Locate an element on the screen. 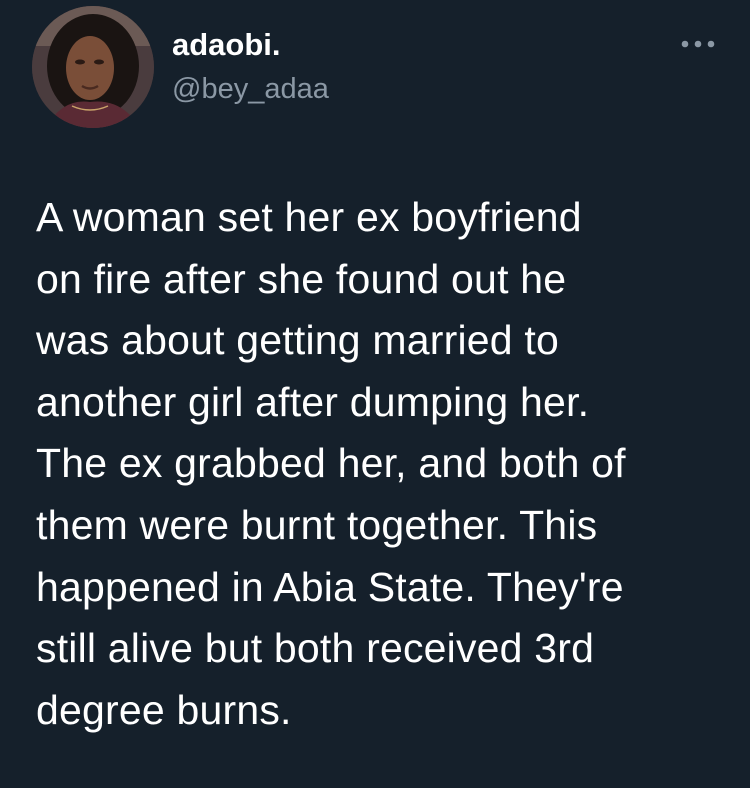  display-name: adaobi. is located at coordinates (226, 45).